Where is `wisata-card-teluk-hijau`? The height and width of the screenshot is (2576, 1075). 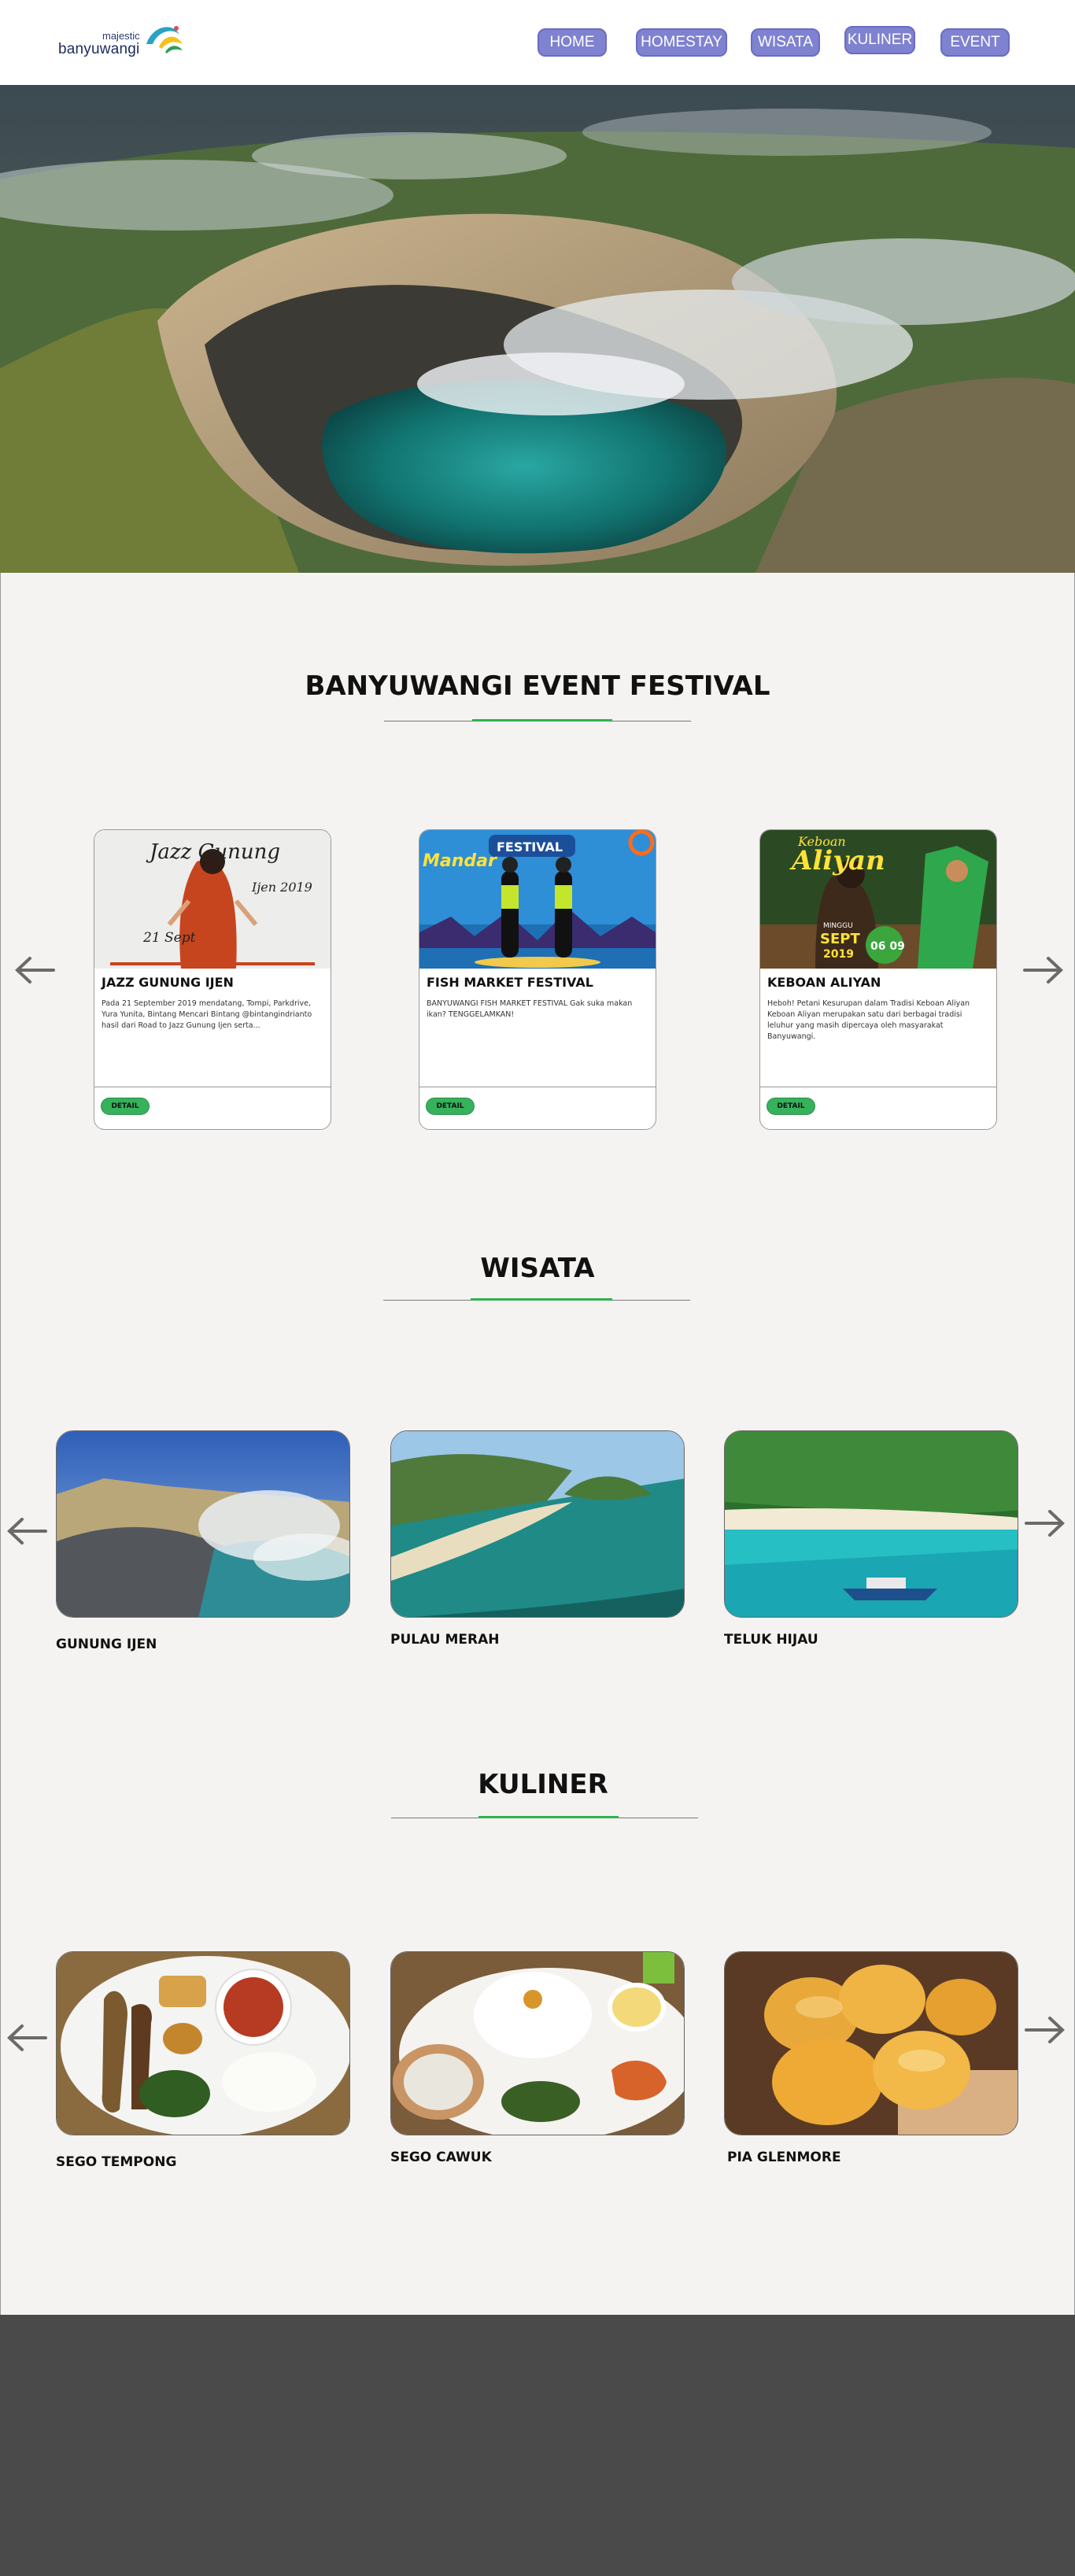
wisata-card-teluk-hijau is located at coordinates (871, 1524).